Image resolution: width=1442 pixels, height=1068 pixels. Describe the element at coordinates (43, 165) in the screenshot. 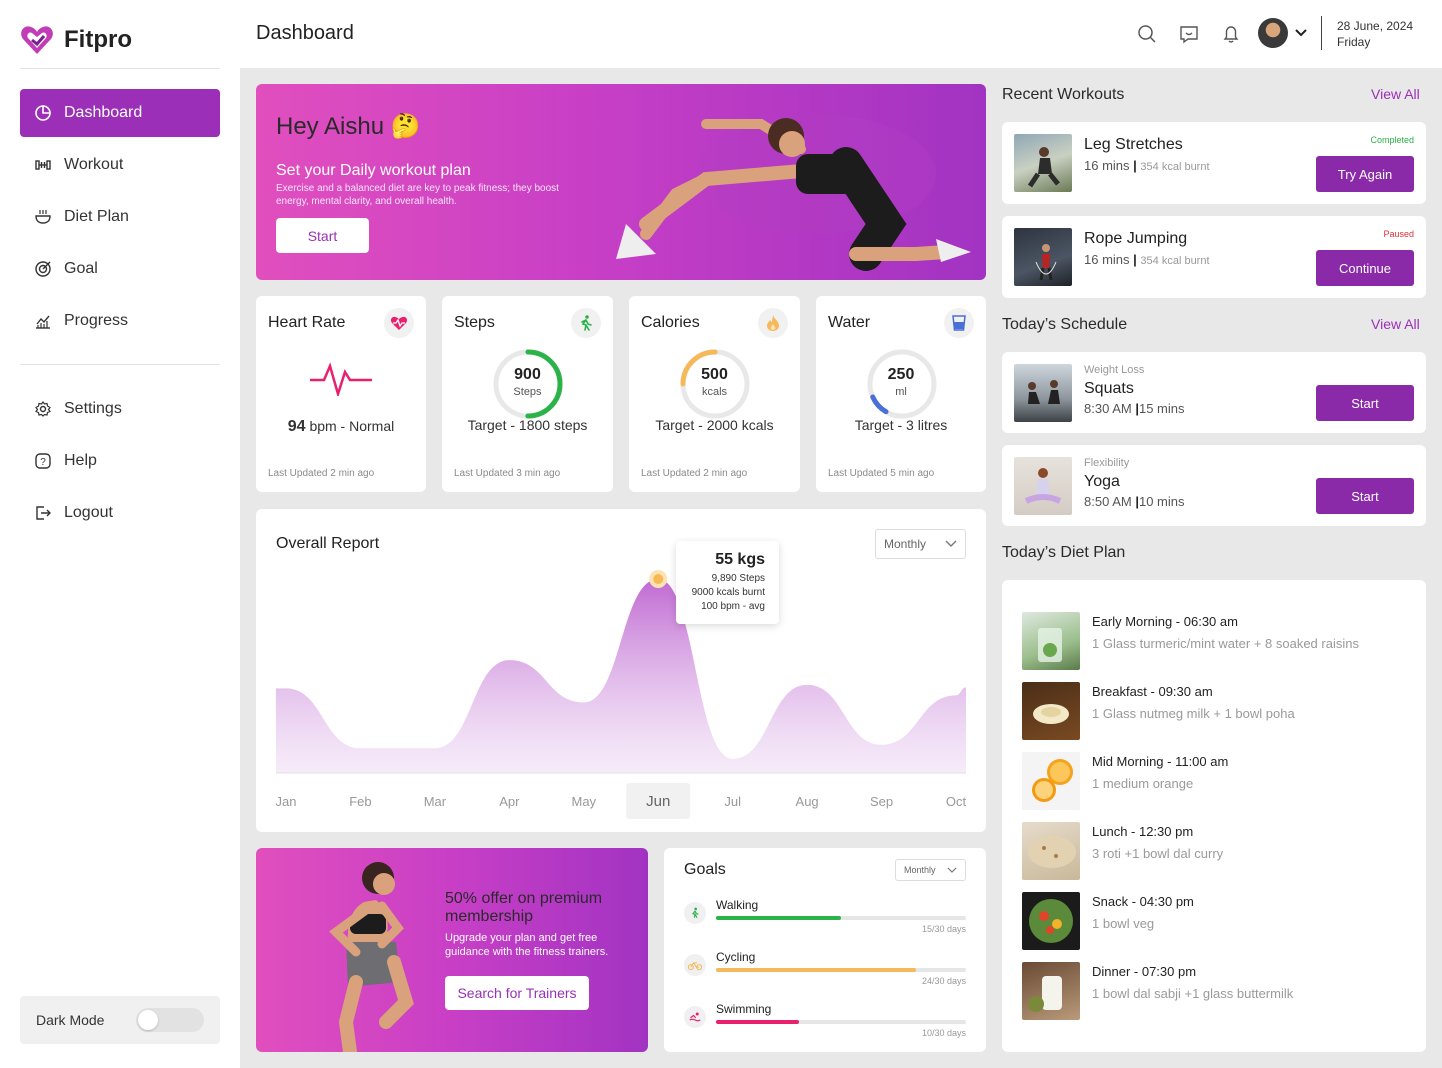

I see `dumbbell-icon` at that location.